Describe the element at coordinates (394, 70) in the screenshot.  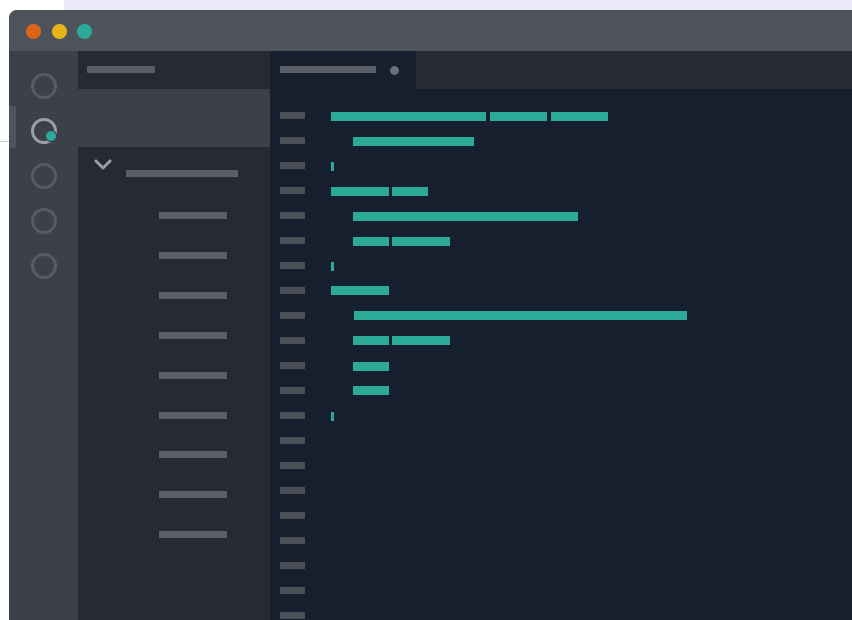
I see `unsaved-dot-icon` at that location.